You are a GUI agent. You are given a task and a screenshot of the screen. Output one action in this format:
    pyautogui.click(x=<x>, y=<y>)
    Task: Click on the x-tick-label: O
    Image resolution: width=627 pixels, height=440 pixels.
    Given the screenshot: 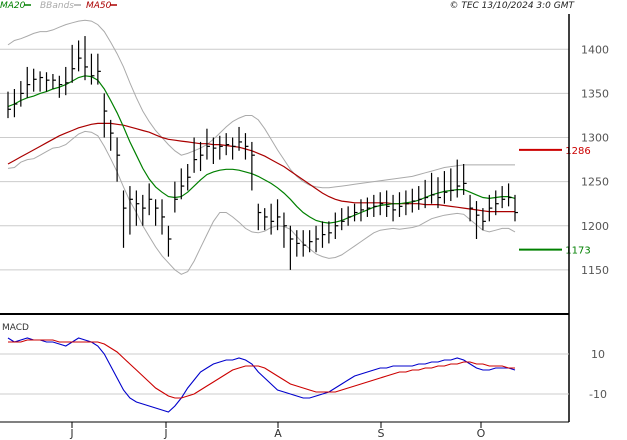 What is the action you would take?
    pyautogui.click(x=481, y=433)
    